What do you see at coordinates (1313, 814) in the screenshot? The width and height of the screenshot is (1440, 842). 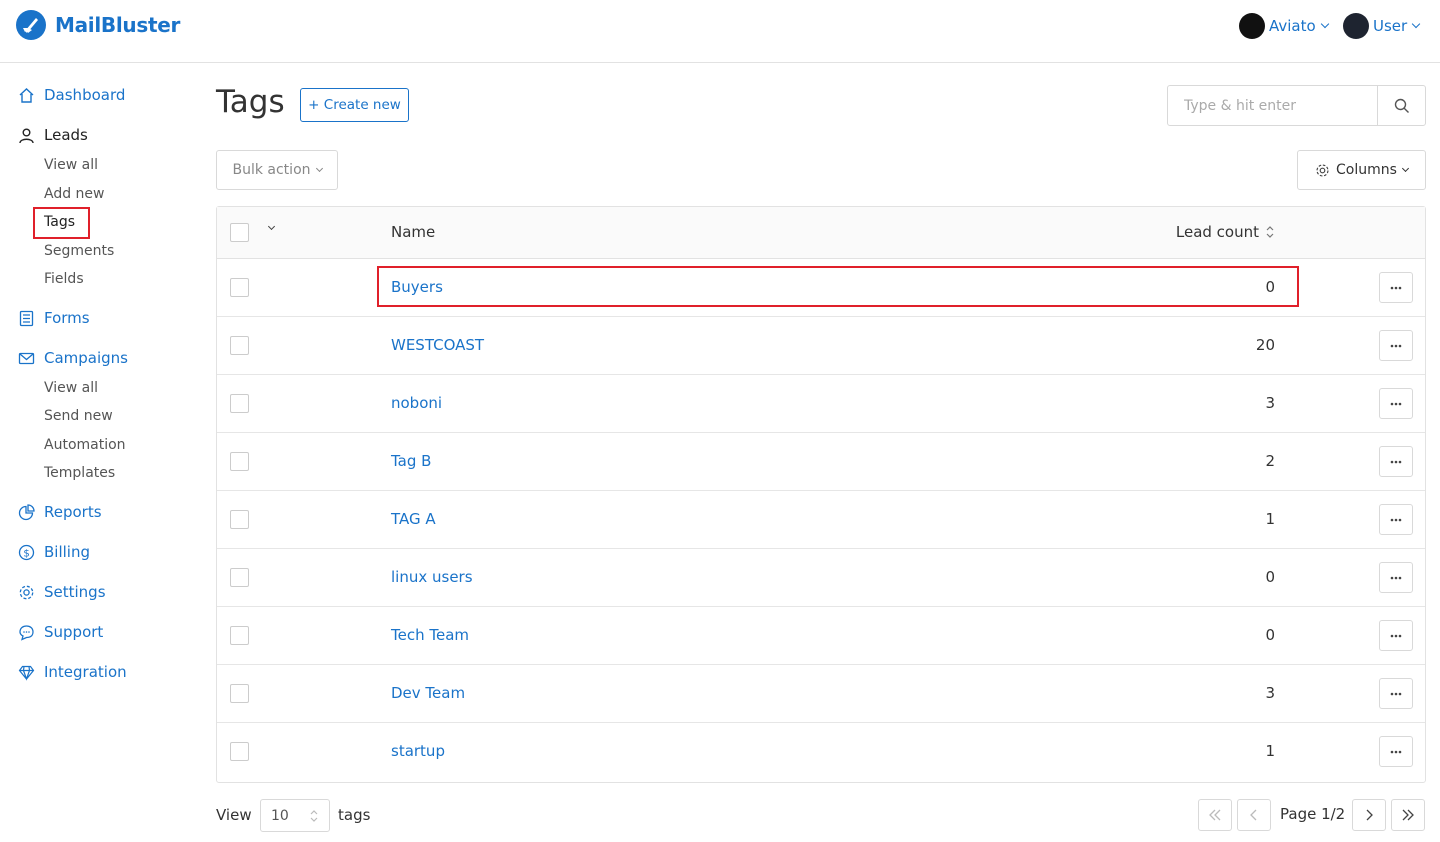 I see `page-indicator: Page 1/2` at bounding box center [1313, 814].